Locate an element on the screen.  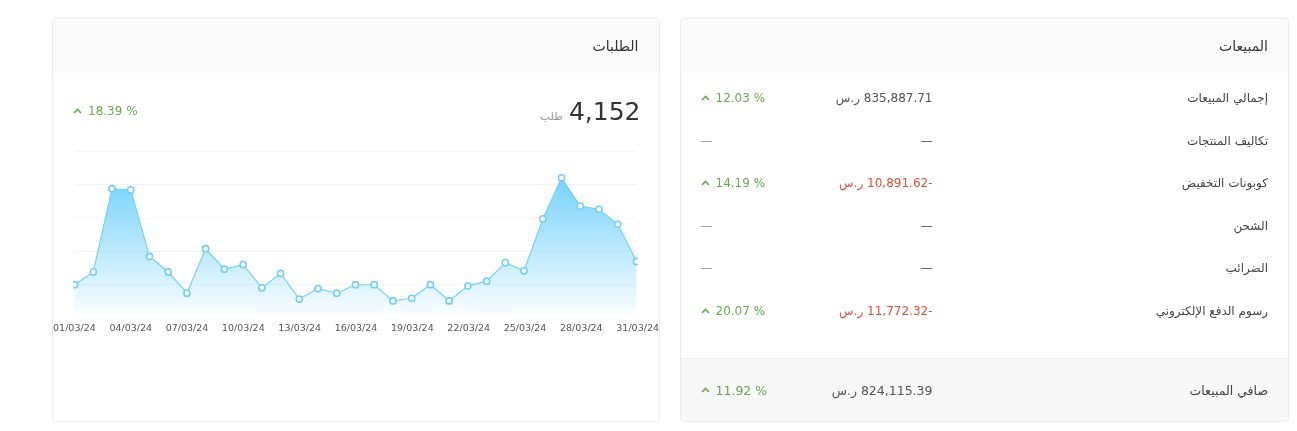
orders-total: 4,152 is located at coordinates (604, 111).